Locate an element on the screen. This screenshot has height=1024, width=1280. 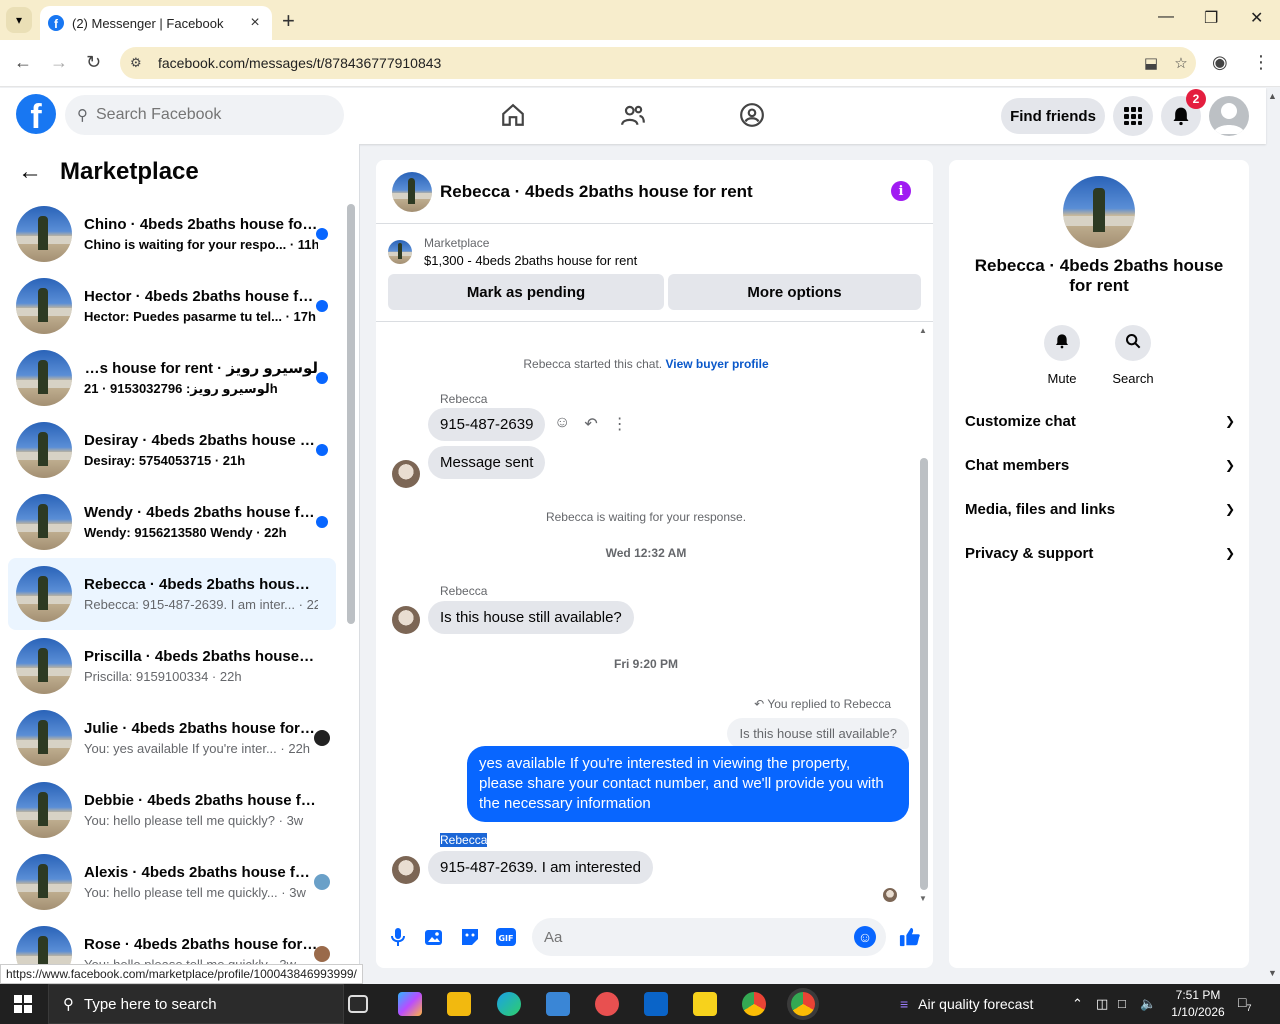
minimize-button: — is located at coordinates (1166, 17).